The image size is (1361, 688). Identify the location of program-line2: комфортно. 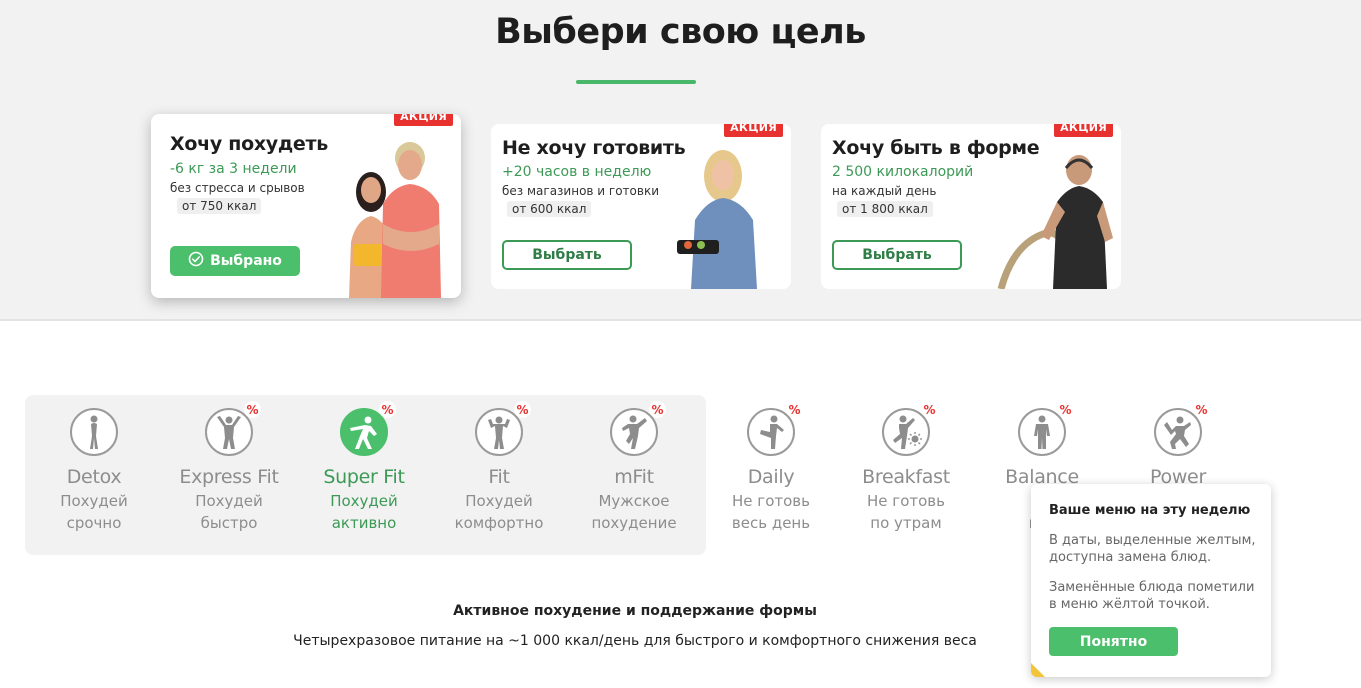
(499, 523).